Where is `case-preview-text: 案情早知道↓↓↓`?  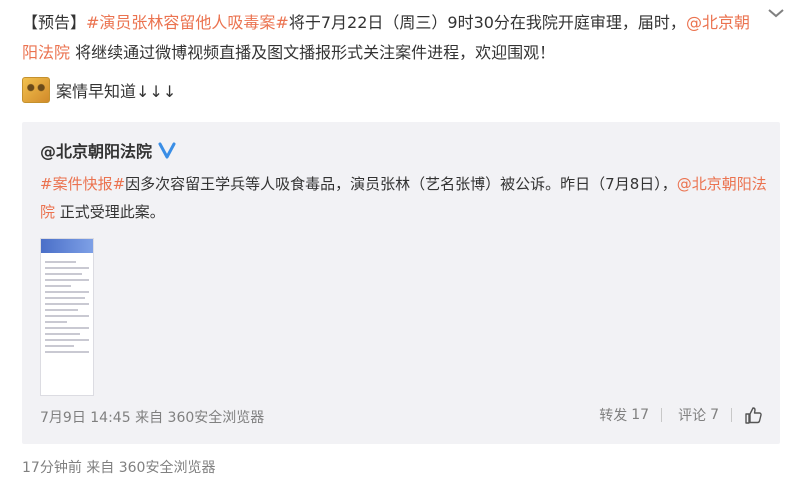
case-preview-text: 案情早知道↓↓↓ is located at coordinates (116, 91).